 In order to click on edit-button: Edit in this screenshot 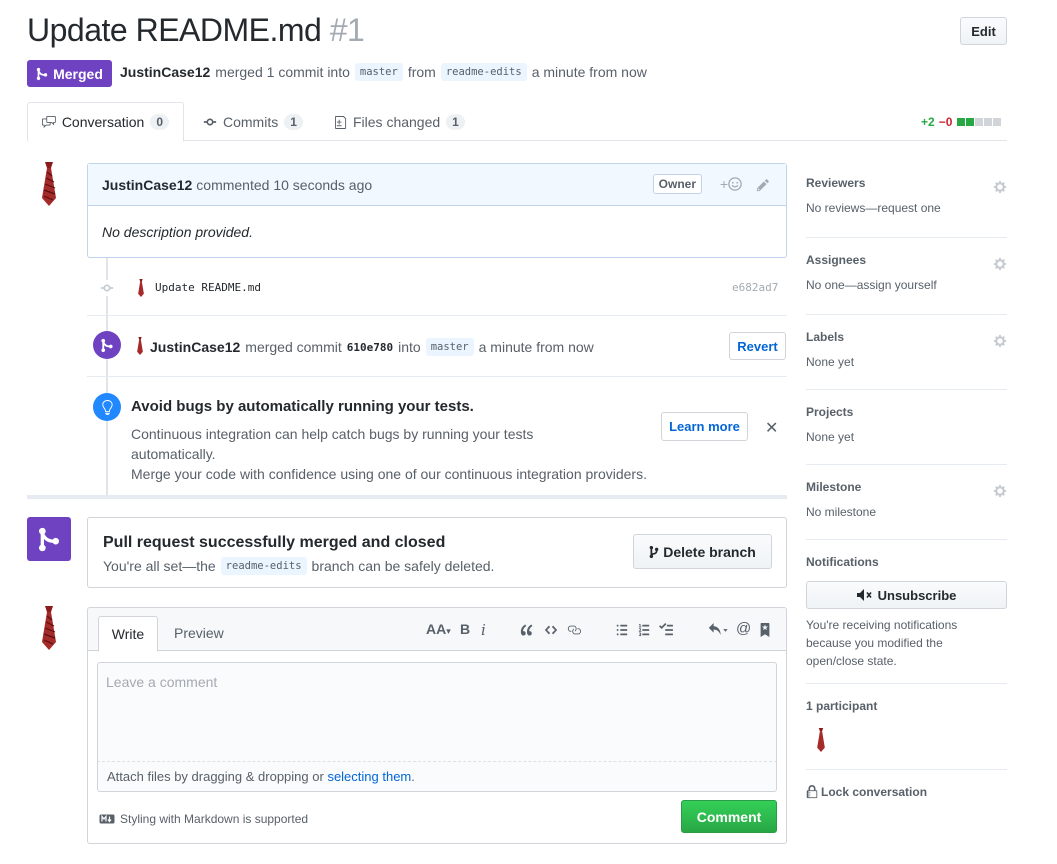, I will do `click(983, 31)`.